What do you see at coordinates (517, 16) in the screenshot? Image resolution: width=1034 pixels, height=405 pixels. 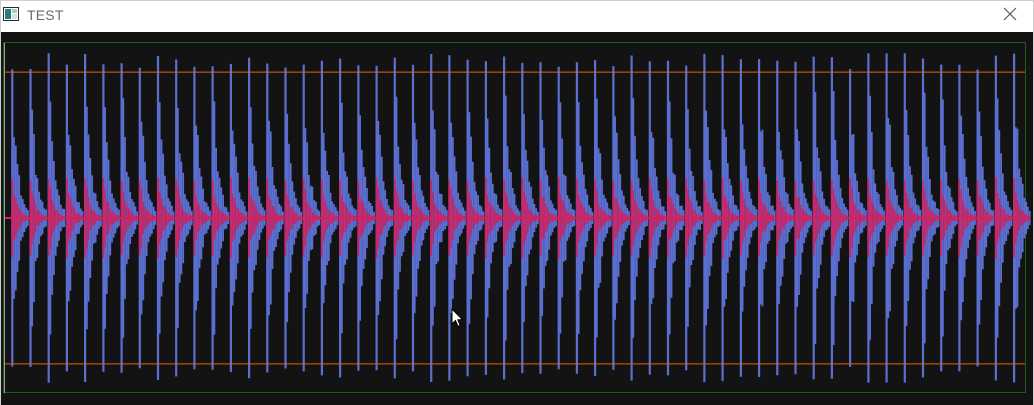 I see `title-bar: TEST` at bounding box center [517, 16].